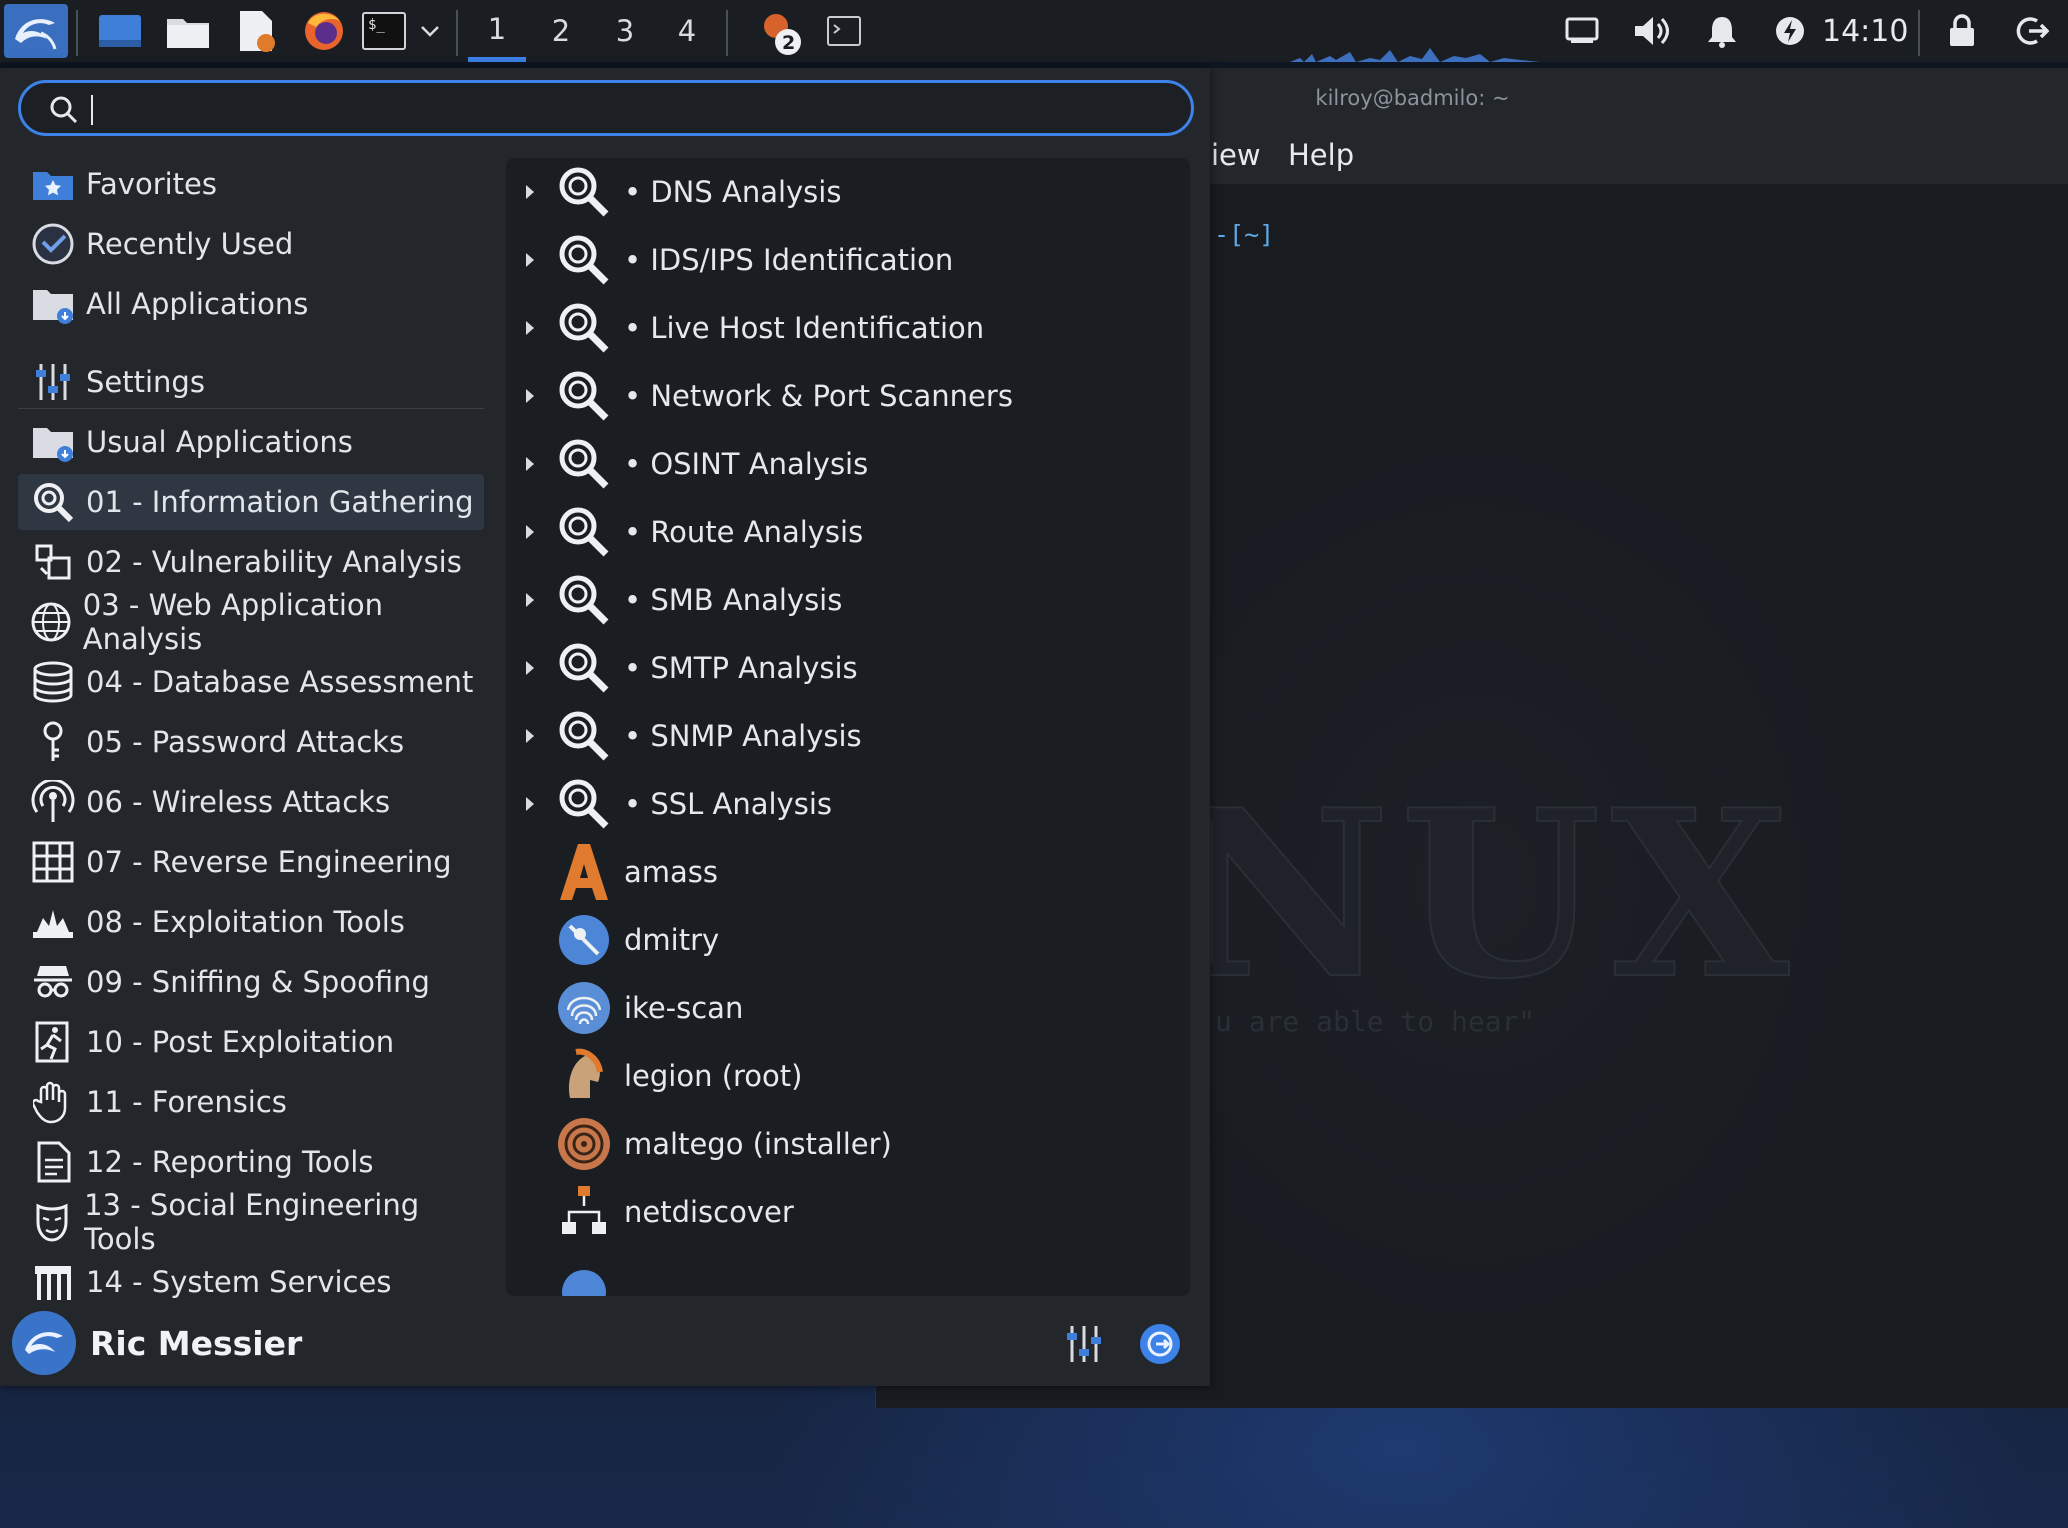 The width and height of the screenshot is (2068, 1528). What do you see at coordinates (188, 31) in the screenshot?
I see `file-manager-button` at bounding box center [188, 31].